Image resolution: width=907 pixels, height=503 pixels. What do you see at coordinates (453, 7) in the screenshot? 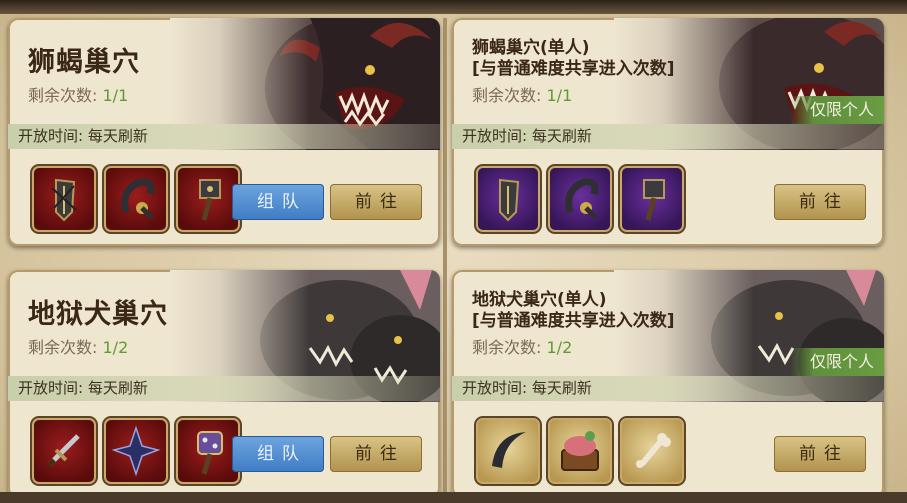
I see `top-frame` at bounding box center [453, 7].